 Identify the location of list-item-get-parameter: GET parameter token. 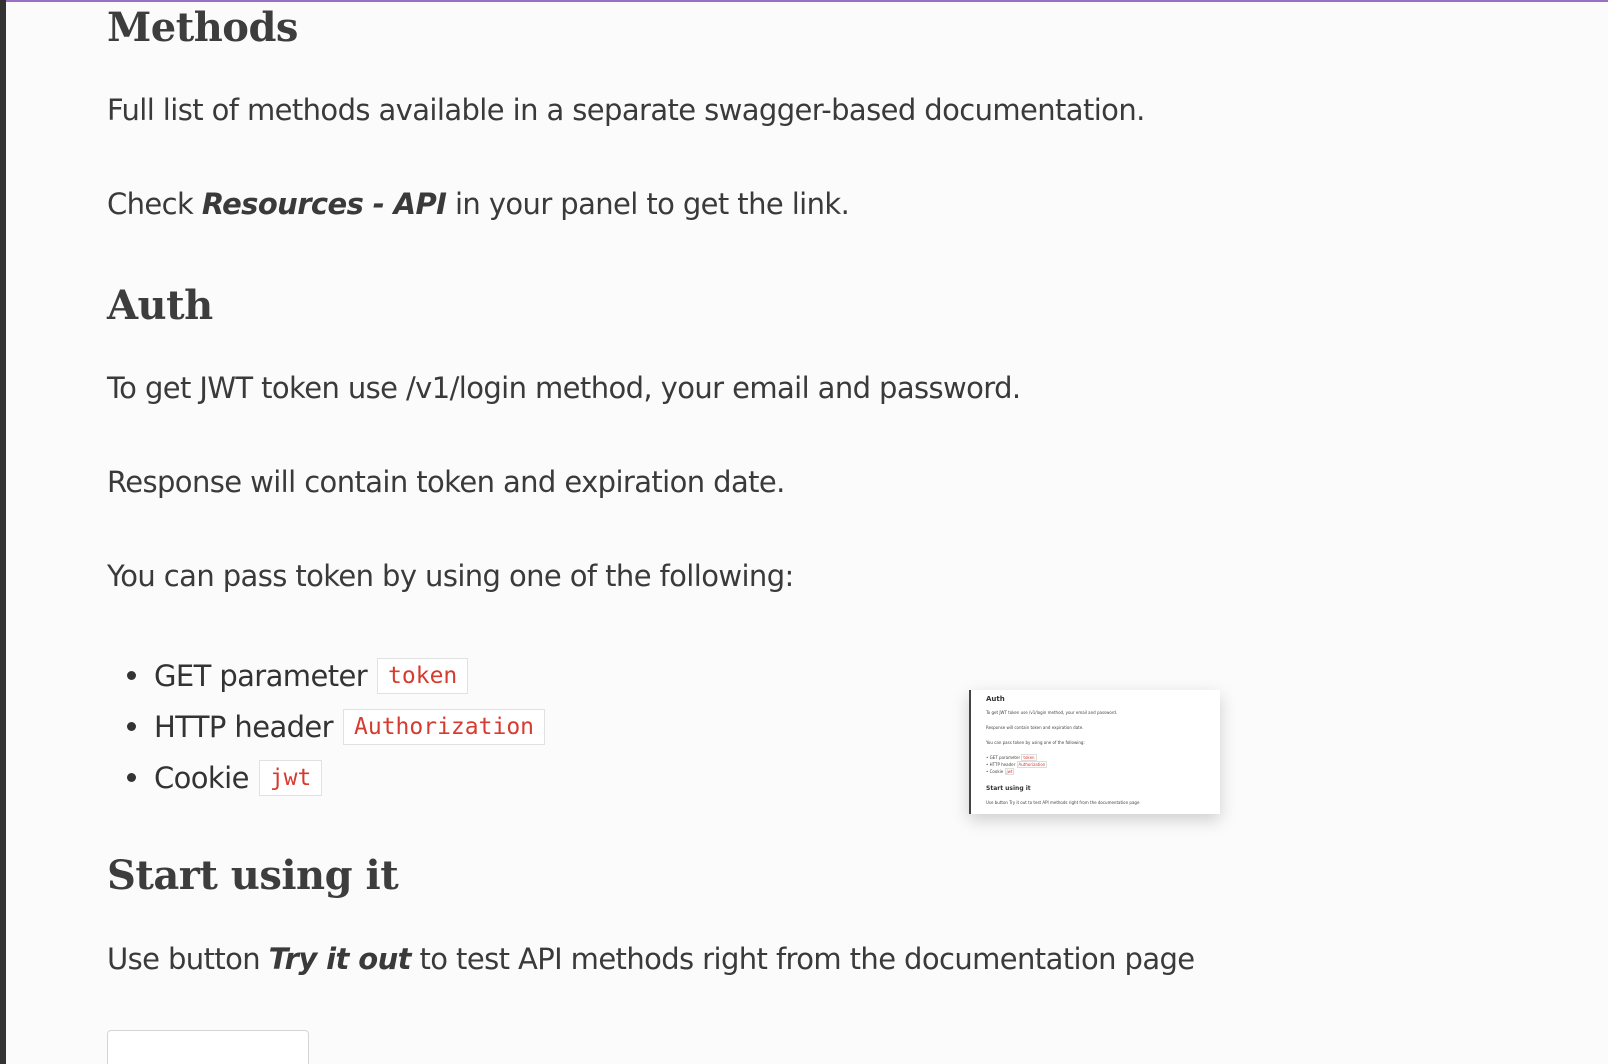
(336, 675).